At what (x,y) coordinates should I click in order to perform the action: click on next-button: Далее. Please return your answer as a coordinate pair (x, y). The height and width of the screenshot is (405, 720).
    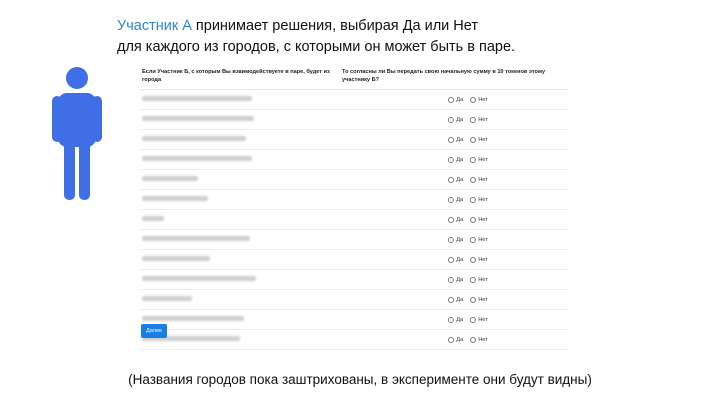
    Looking at the image, I should click on (154, 331).